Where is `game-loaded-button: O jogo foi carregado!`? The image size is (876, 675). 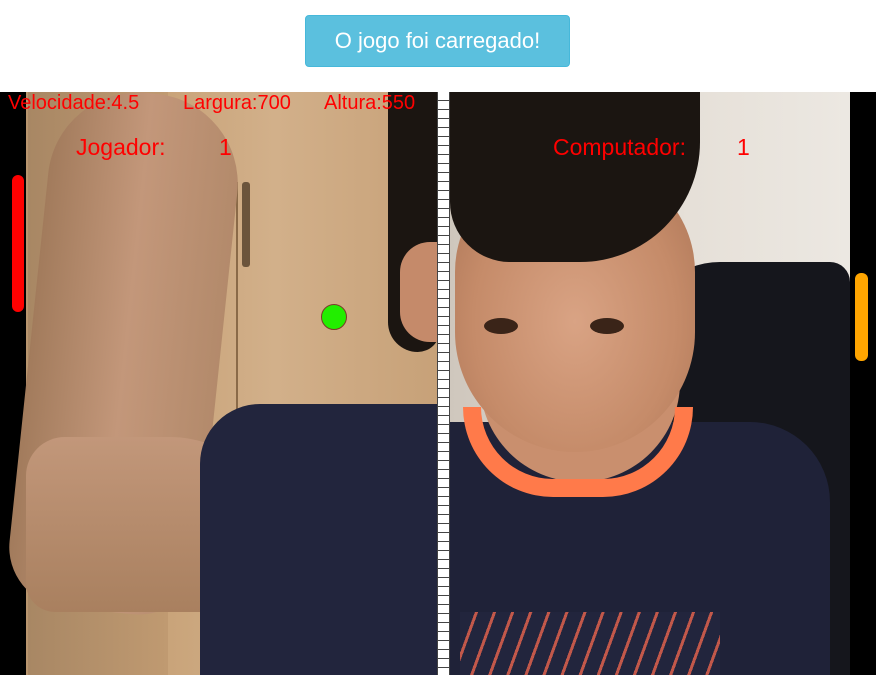
game-loaded-button: O jogo foi carregado! is located at coordinates (437, 41).